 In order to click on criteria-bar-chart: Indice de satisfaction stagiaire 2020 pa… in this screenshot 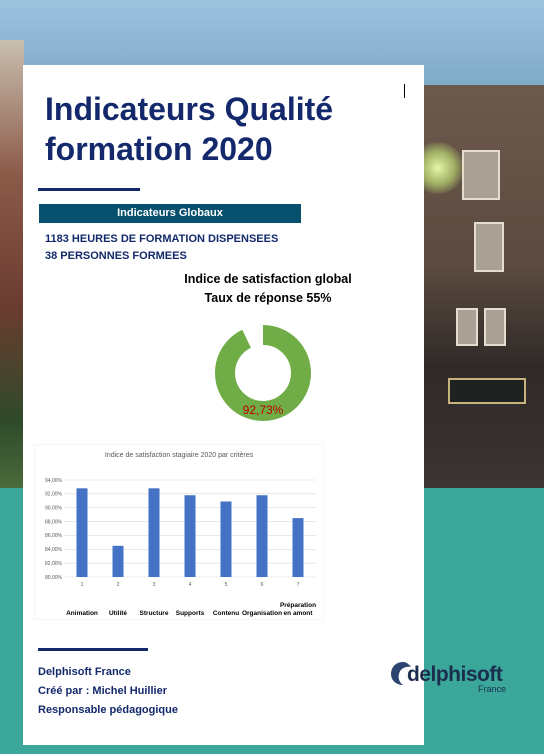, I will do `click(179, 532)`.